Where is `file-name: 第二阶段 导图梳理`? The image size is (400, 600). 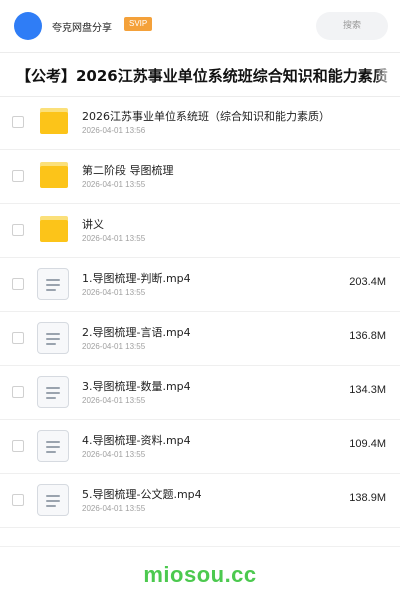 file-name: 第二阶段 导图梳理 is located at coordinates (128, 170).